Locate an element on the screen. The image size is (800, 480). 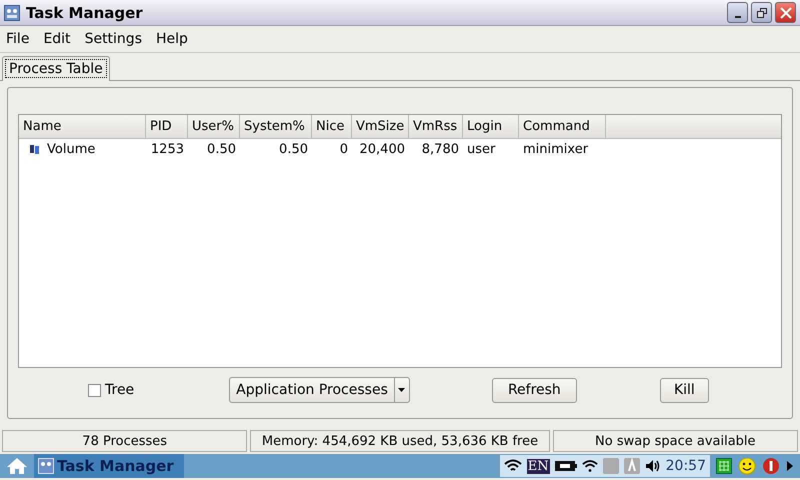
status-field: Memory: 454,692 KB used, 53,636 KB free is located at coordinates (400, 441).